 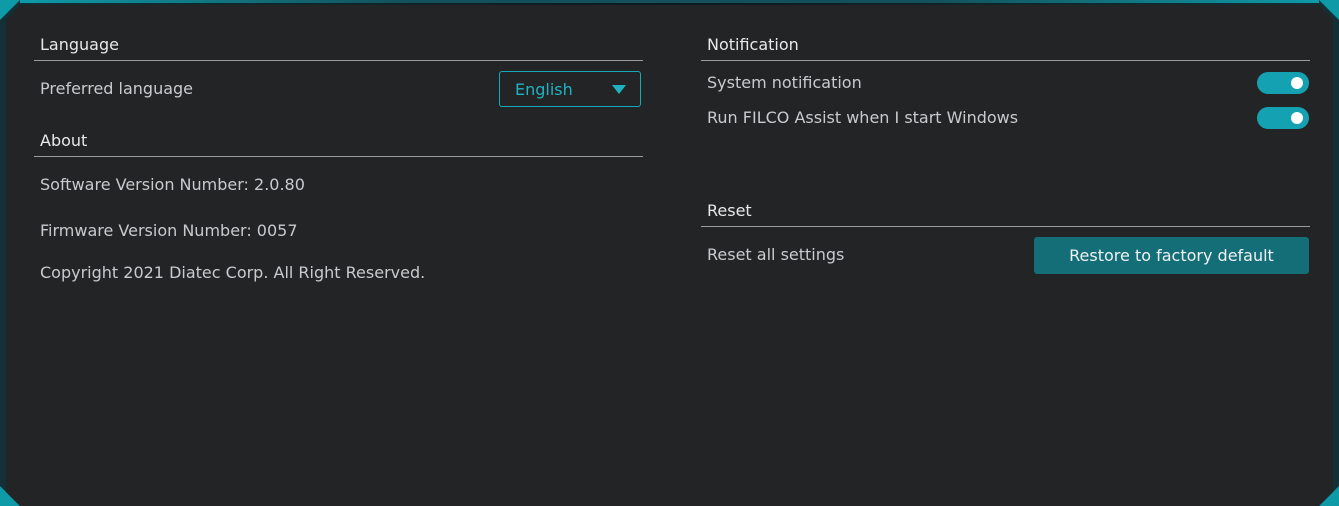 What do you see at coordinates (117, 88) in the screenshot?
I see `preferred-language-label: Preferred language` at bounding box center [117, 88].